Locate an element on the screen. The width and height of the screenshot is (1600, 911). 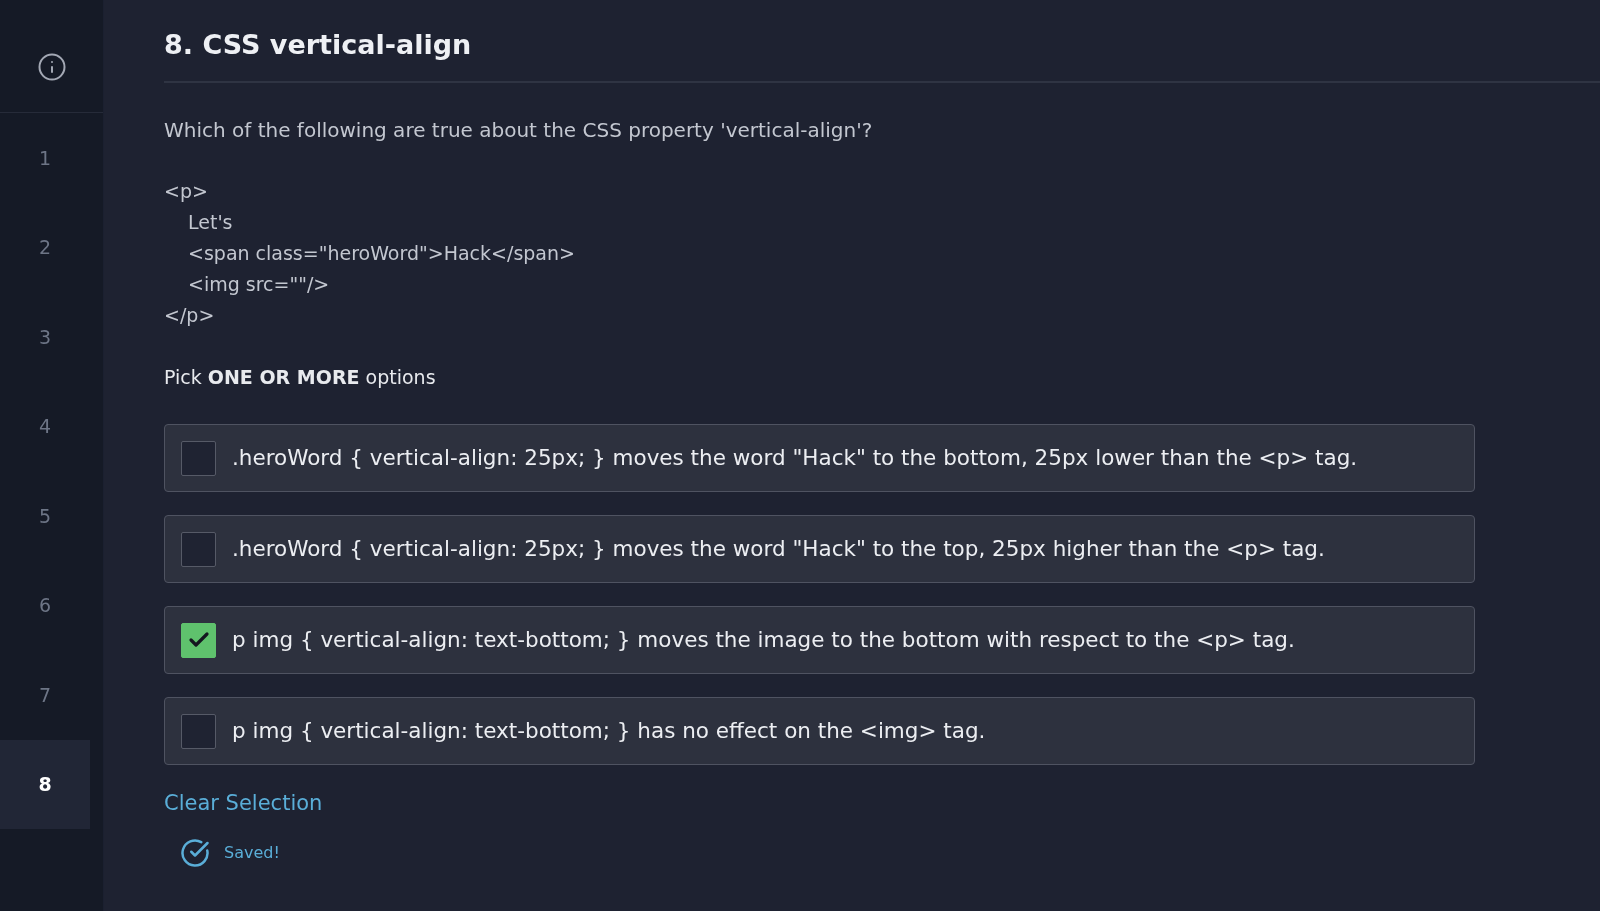
answer-option: p img { vertical-align: text-bottom; } moves the image to the bottom with respect to the <p> tag. is located at coordinates (819, 640).